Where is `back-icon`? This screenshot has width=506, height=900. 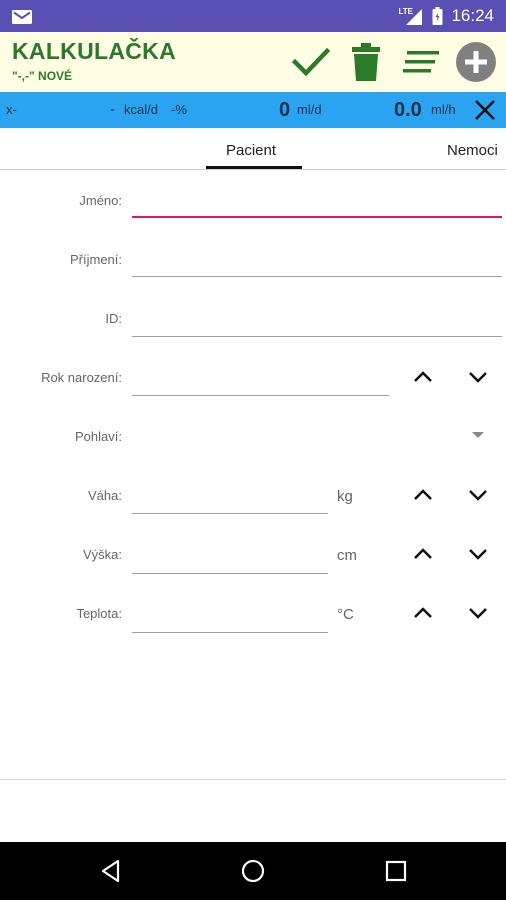 back-icon is located at coordinates (111, 871).